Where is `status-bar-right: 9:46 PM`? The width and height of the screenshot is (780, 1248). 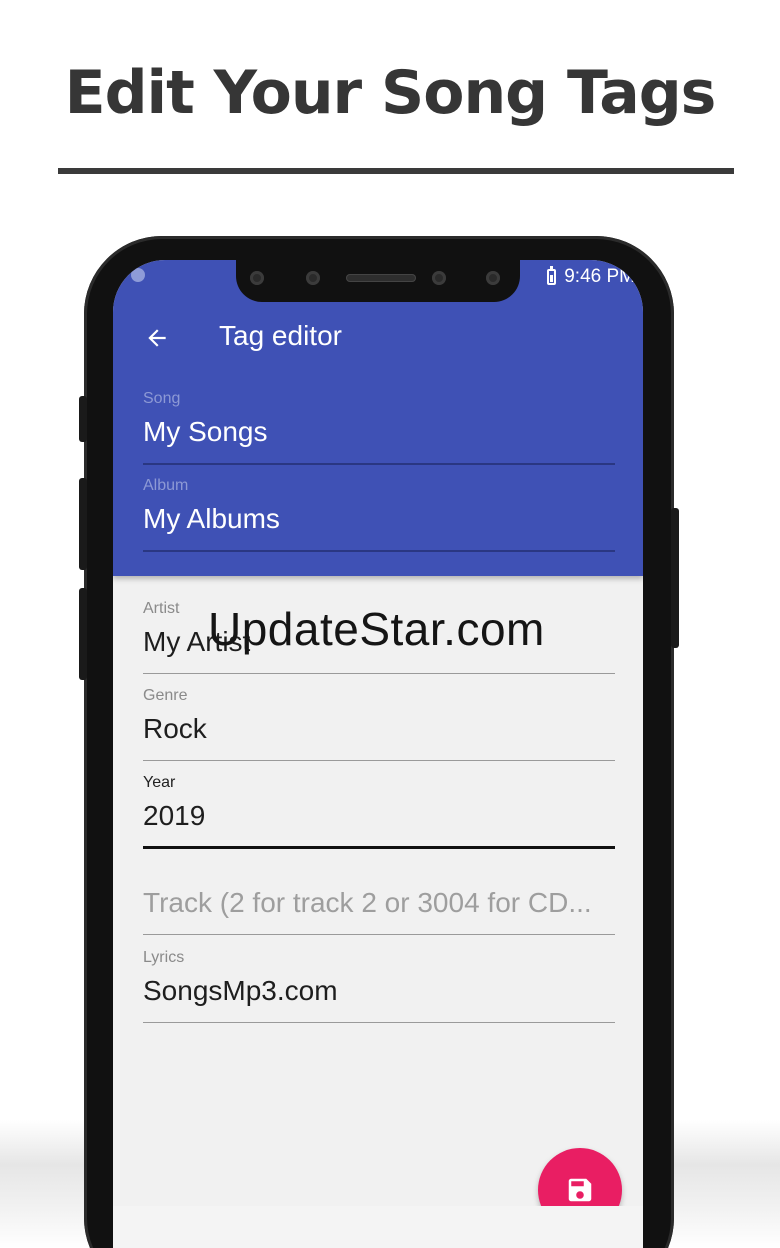 status-bar-right: 9:46 PM is located at coordinates (591, 277).